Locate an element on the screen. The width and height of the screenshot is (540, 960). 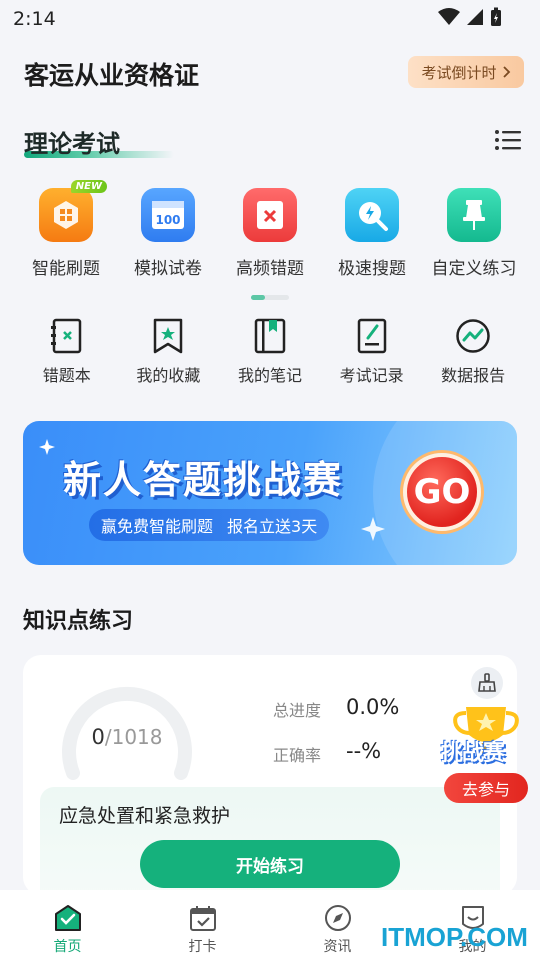
nav-label: 打卡 is located at coordinates (202, 947).